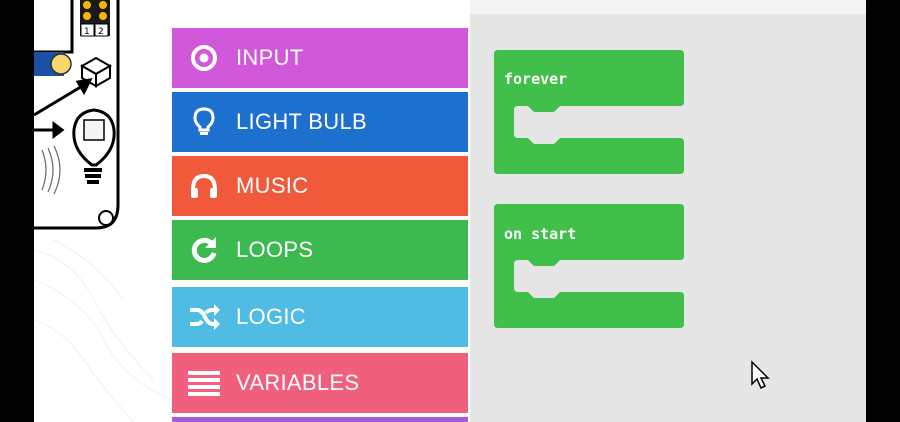  I want to click on right-black-border, so click(883, 211).